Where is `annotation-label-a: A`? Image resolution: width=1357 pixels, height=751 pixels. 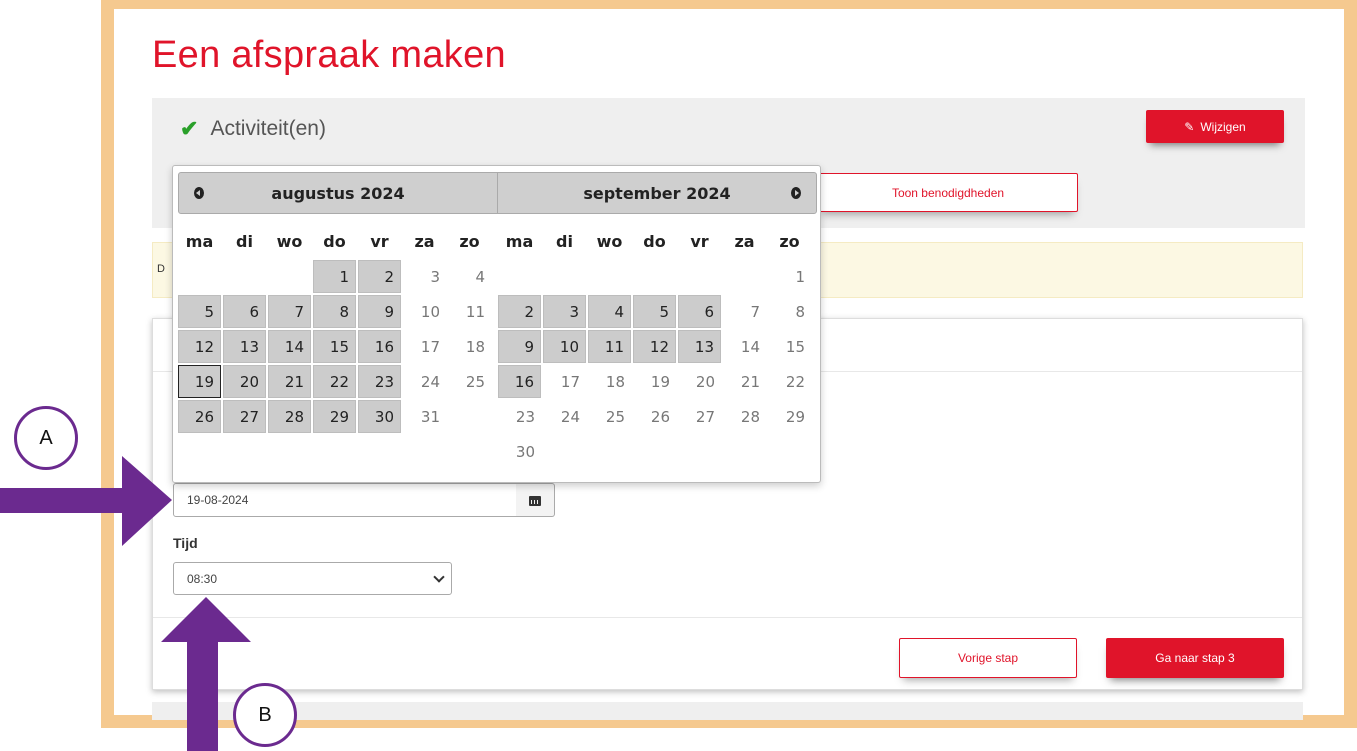 annotation-label-a: A is located at coordinates (46, 437).